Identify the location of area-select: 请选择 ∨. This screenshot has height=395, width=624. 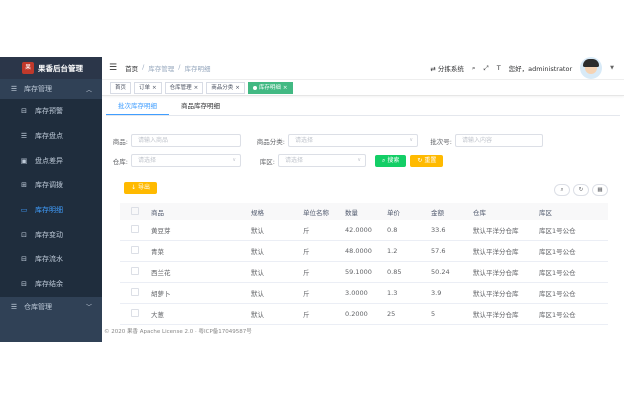
(322, 160).